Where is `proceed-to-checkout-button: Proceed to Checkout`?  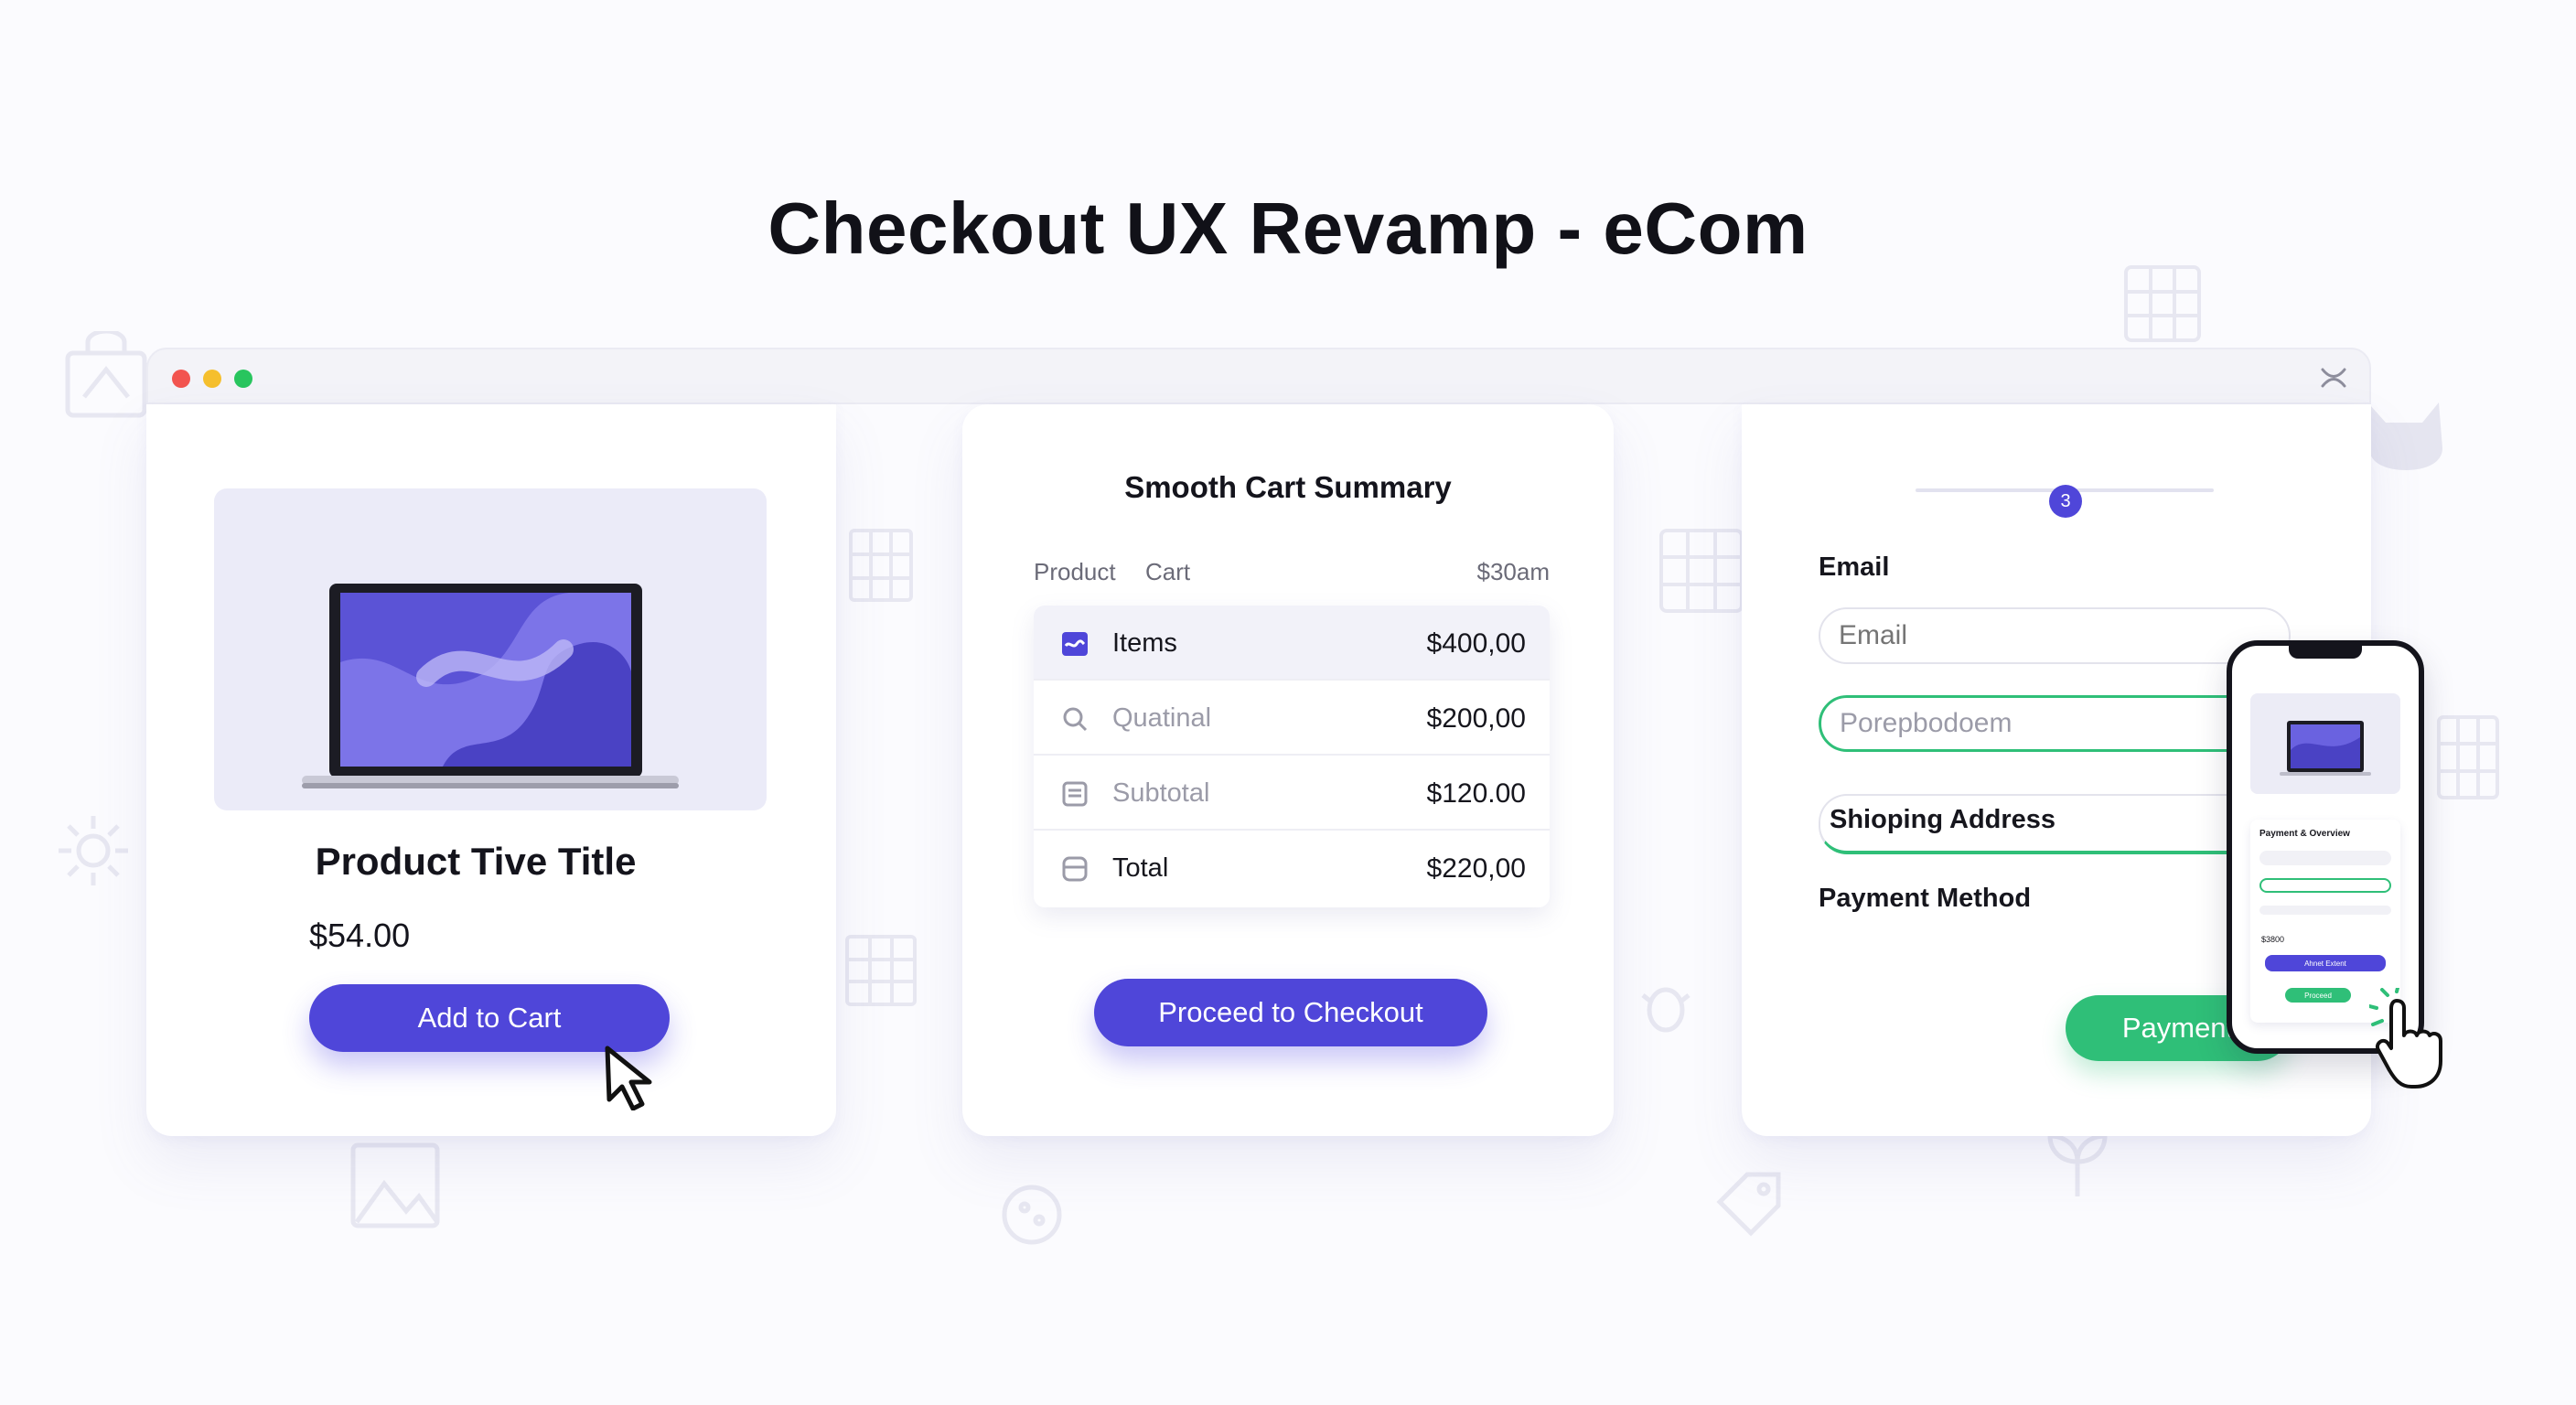 proceed-to-checkout-button: Proceed to Checkout is located at coordinates (1291, 1013).